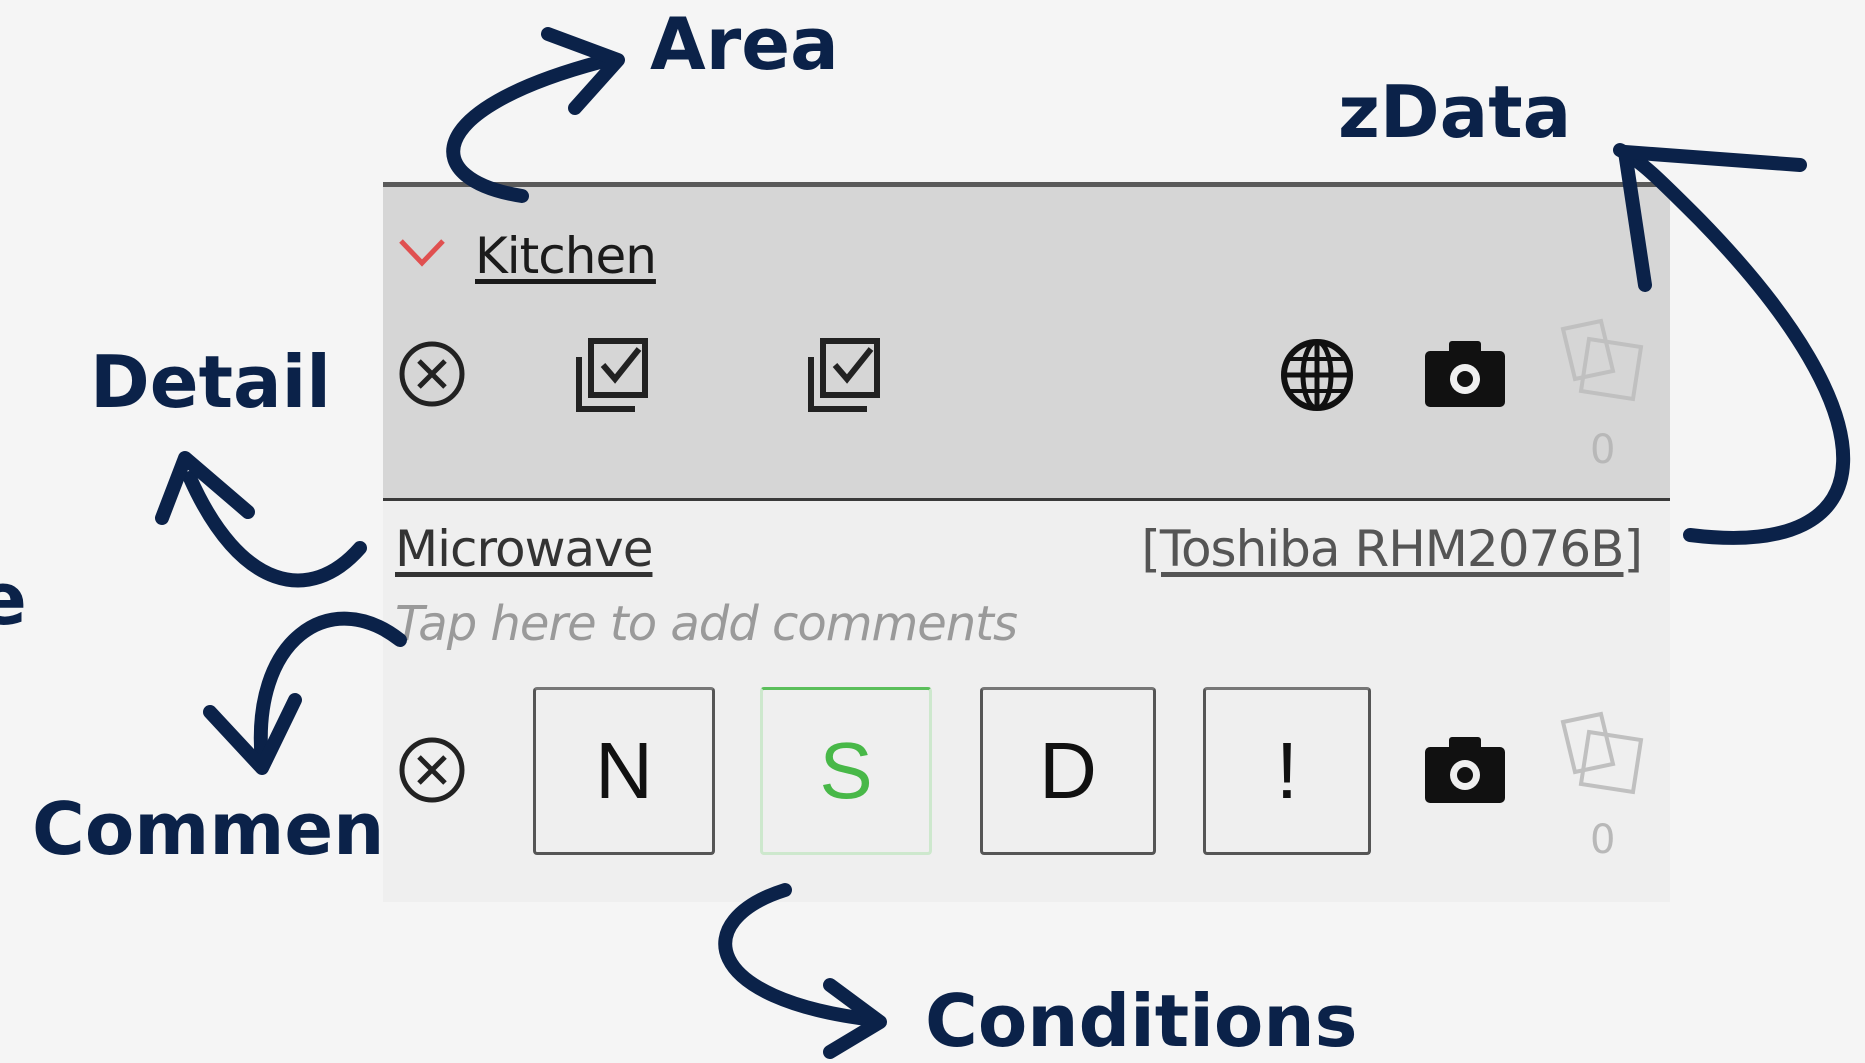  What do you see at coordinates (566, 256) in the screenshot?
I see `area-title: Kitchen` at bounding box center [566, 256].